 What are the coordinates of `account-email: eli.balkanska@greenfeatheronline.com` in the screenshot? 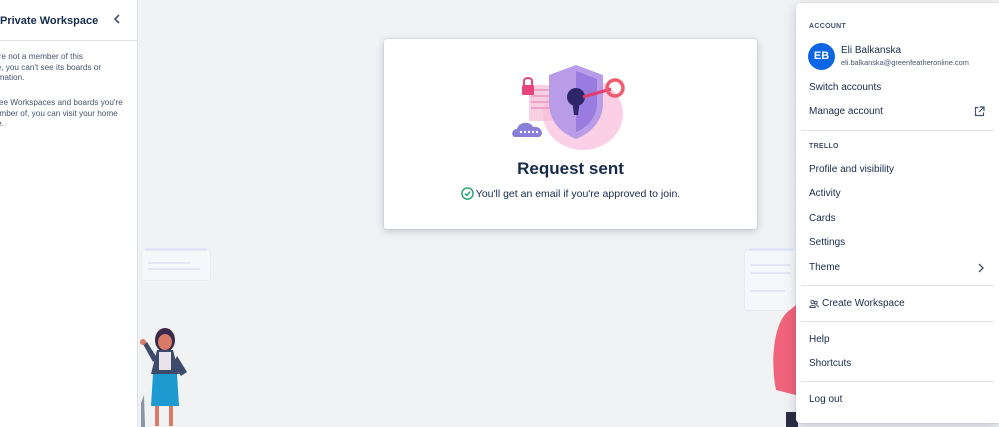 It's located at (905, 62).